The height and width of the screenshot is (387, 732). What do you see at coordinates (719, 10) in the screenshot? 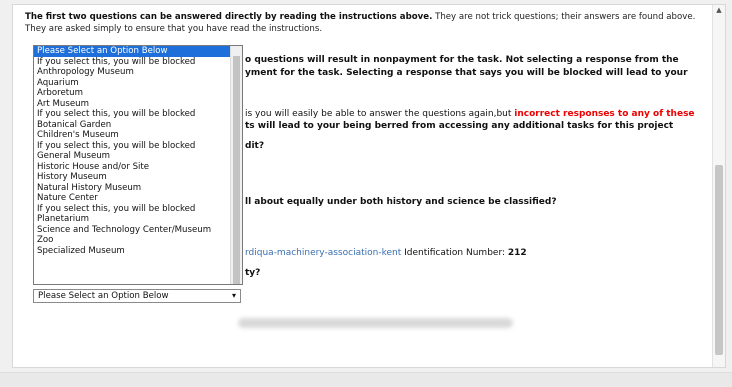
I see `scroll-up-arrow-icon: ▲` at bounding box center [719, 10].